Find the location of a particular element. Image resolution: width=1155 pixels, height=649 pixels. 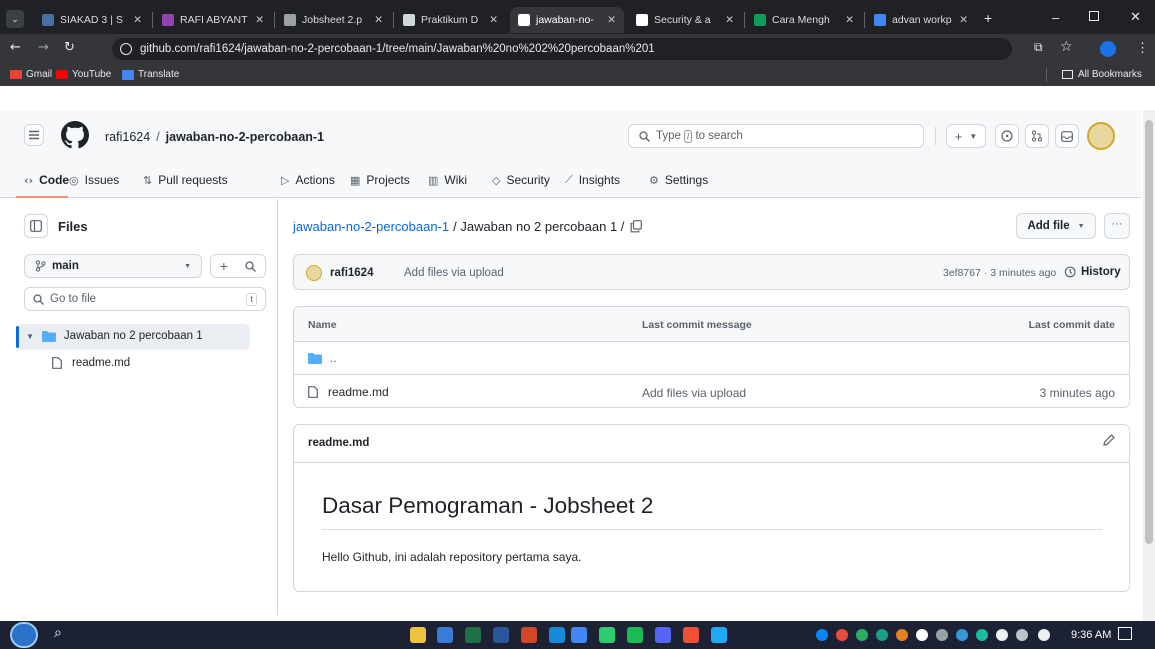

github-logo-icon is located at coordinates (75, 135).